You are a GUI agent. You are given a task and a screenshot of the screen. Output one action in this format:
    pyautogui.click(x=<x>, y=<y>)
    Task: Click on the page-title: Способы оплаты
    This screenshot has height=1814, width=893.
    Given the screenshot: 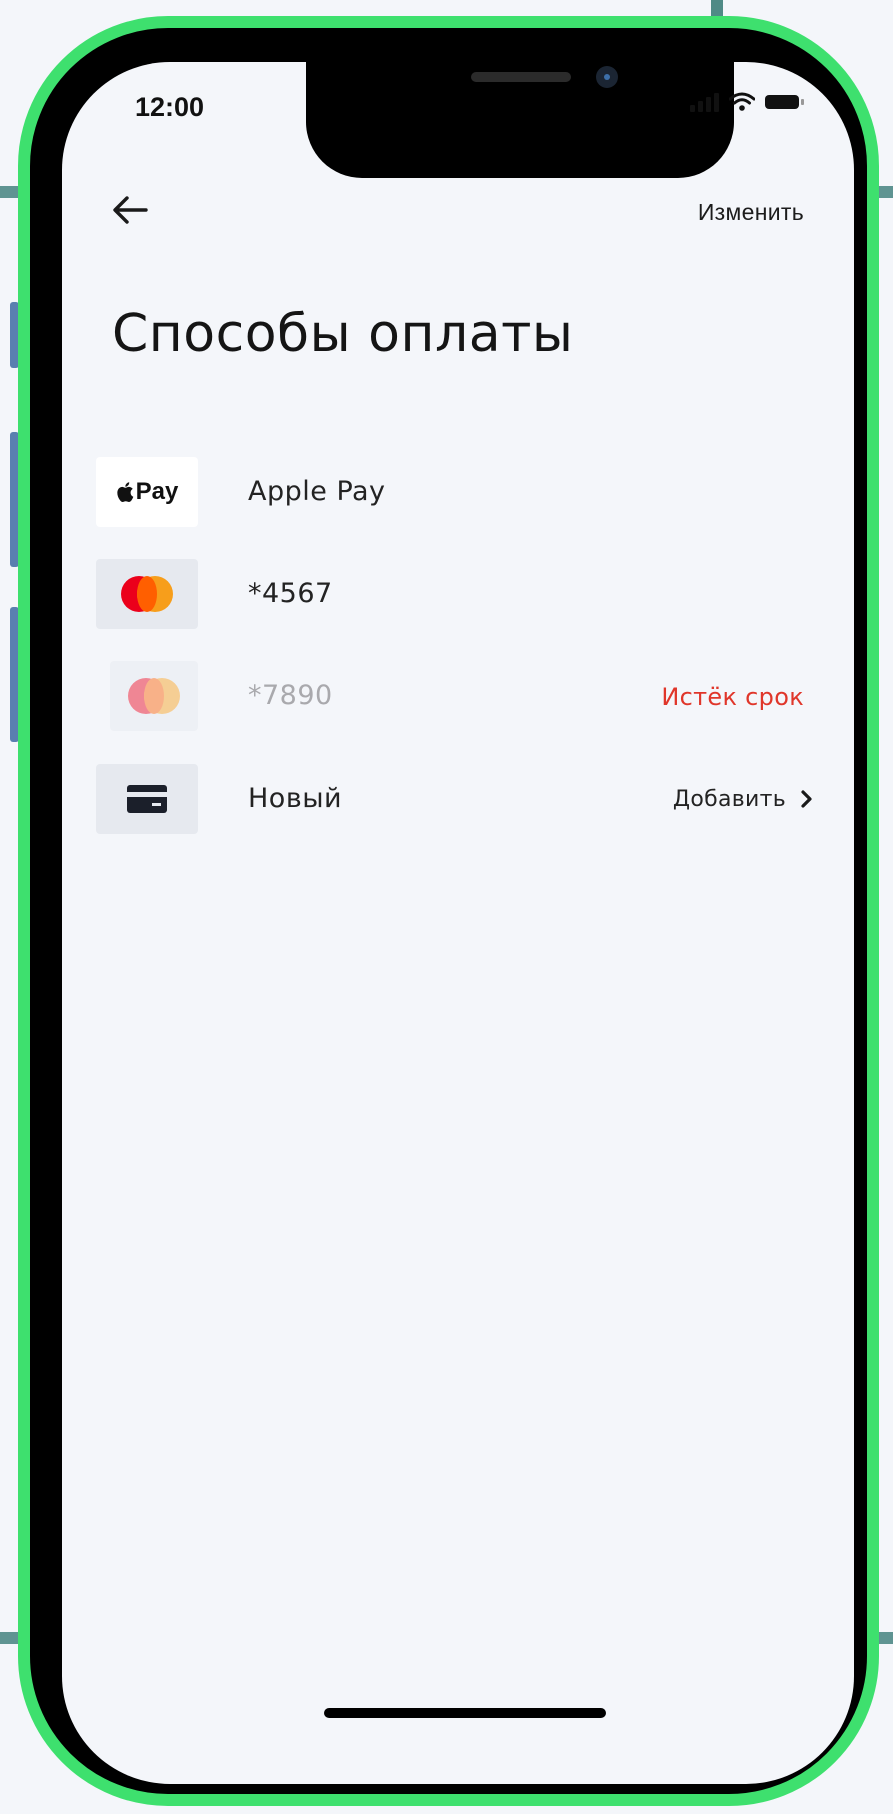 What is the action you would take?
    pyautogui.click(x=343, y=334)
    